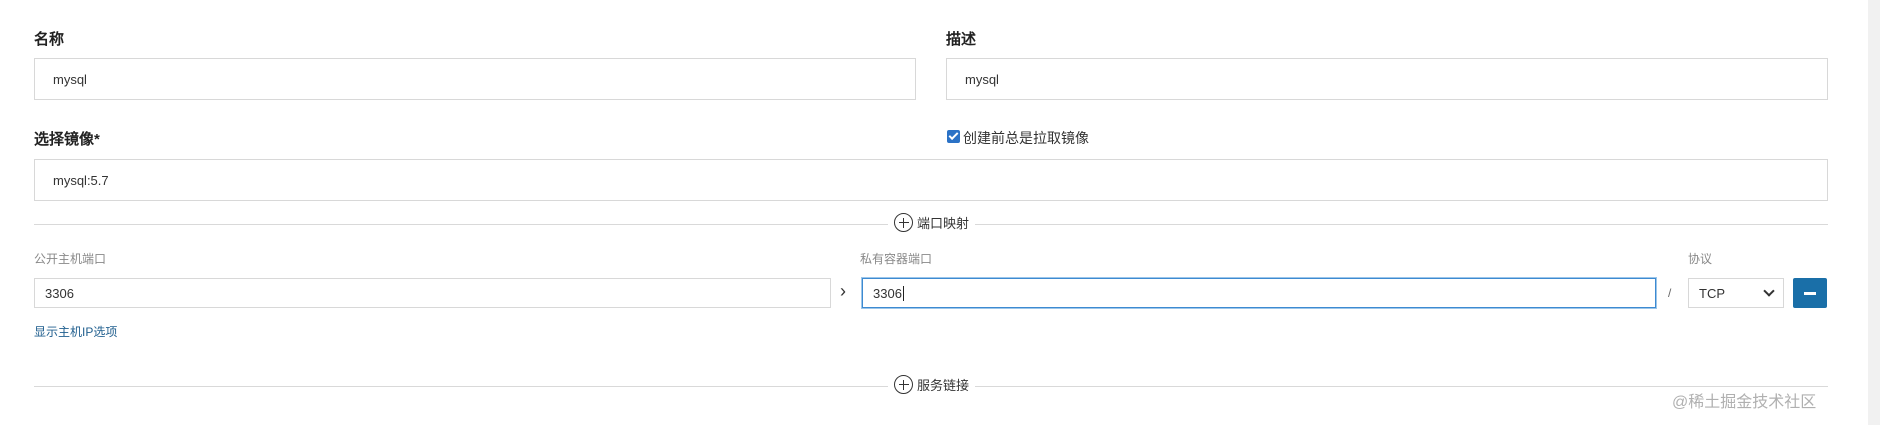 Image resolution: width=1880 pixels, height=425 pixels. Describe the element at coordinates (1259, 293) in the screenshot. I see `private-port-input: 3306` at that location.